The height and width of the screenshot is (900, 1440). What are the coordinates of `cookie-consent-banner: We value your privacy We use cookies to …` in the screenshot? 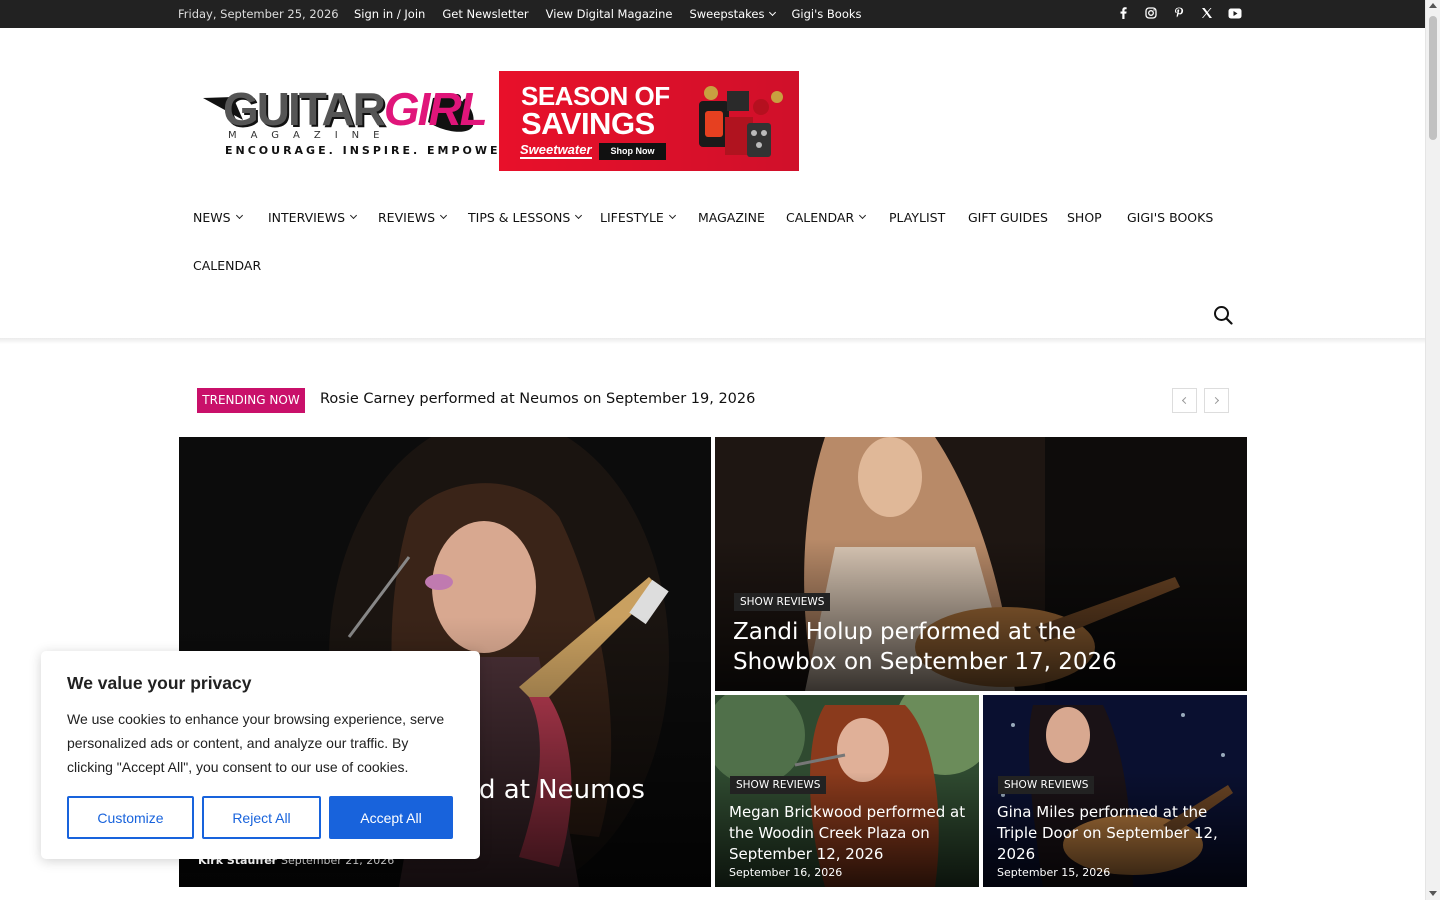 It's located at (260, 755).